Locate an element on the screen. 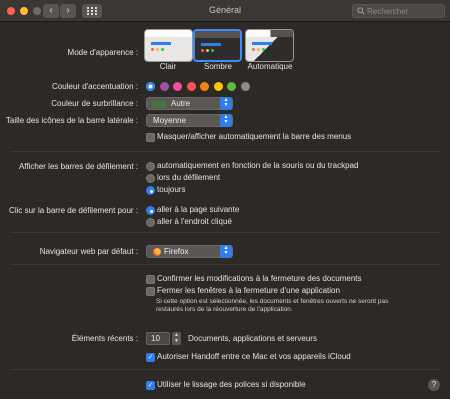  appearance-automatique-thumbnail is located at coordinates (269, 45).